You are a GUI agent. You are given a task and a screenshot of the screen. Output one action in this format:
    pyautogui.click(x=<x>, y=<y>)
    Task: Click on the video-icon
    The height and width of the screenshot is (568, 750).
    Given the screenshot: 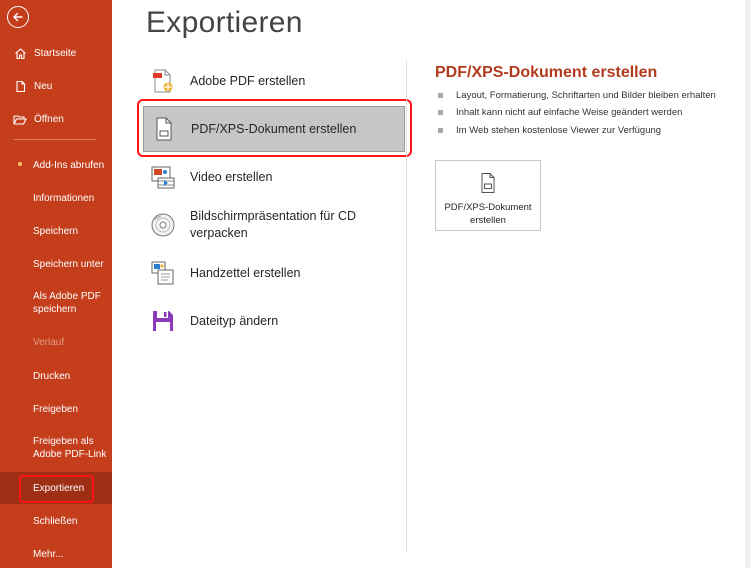 What is the action you would take?
    pyautogui.click(x=163, y=177)
    